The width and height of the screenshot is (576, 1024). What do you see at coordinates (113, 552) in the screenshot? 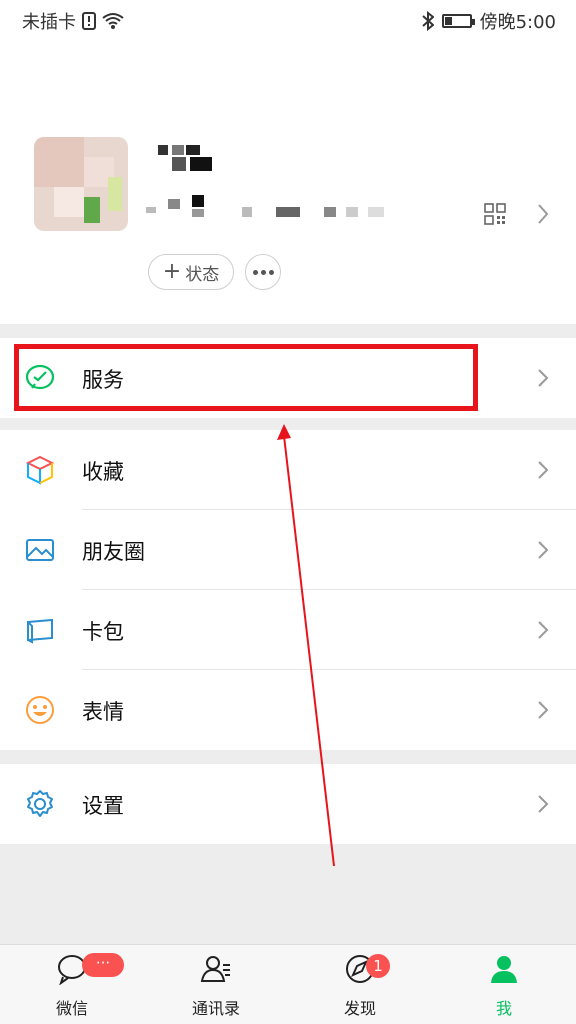
I see `moments-label: 朋友圈` at bounding box center [113, 552].